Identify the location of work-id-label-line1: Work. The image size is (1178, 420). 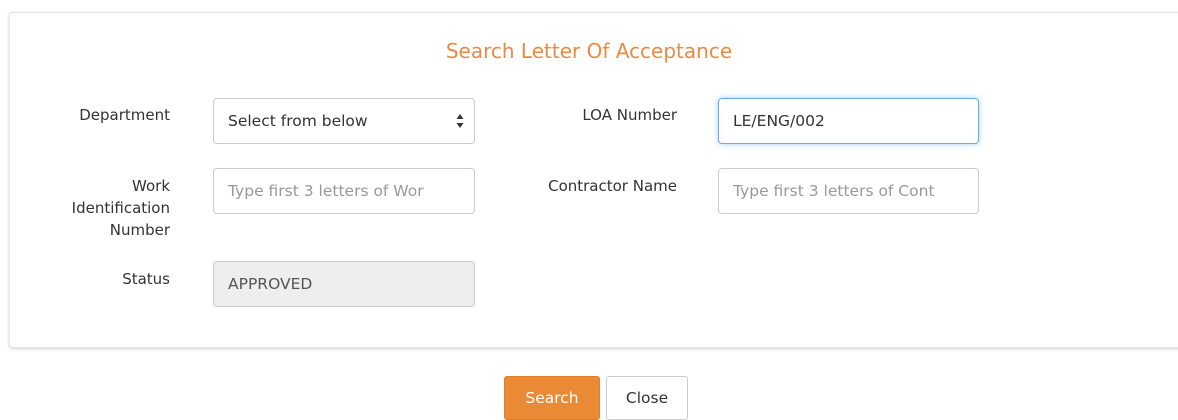
(151, 186).